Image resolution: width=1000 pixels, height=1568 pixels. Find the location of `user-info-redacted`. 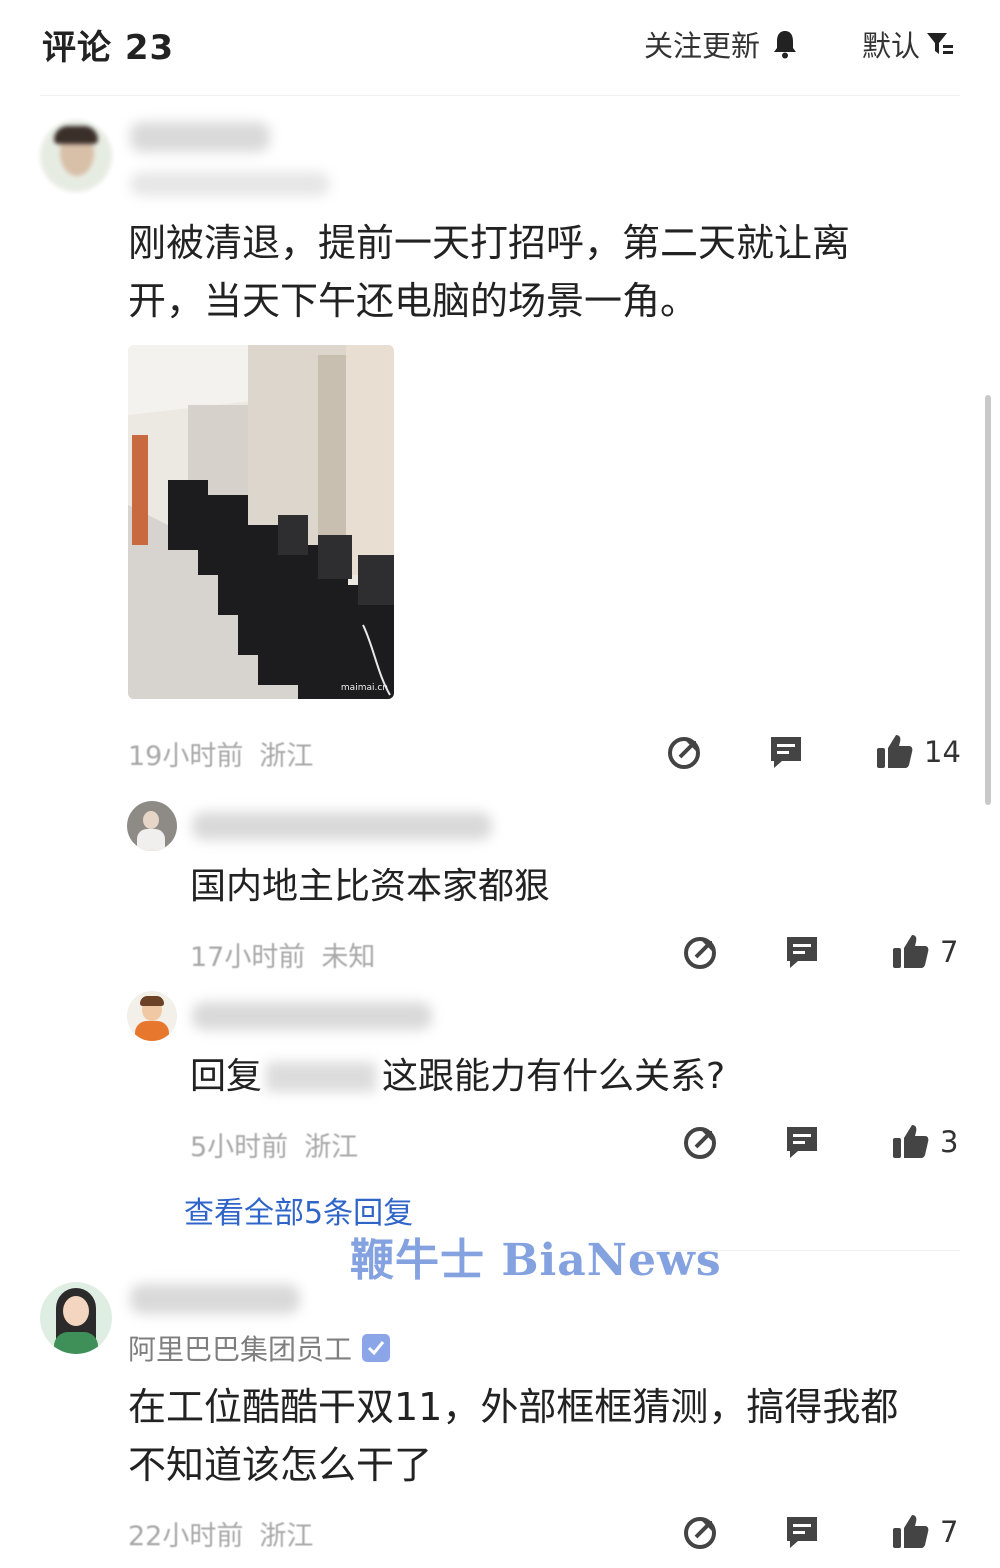

user-info-redacted is located at coordinates (230, 184).